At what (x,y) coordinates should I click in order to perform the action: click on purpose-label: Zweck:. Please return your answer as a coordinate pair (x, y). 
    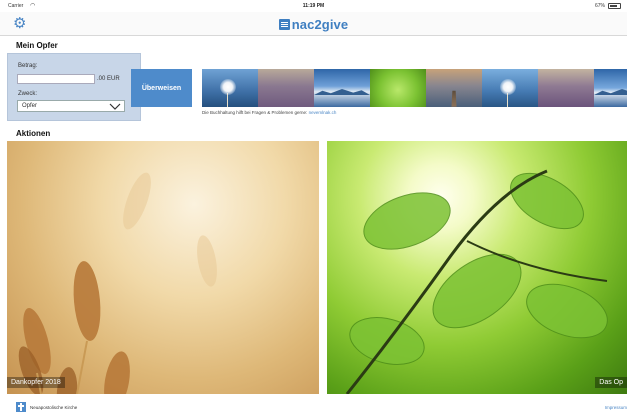
    Looking at the image, I should click on (28, 94).